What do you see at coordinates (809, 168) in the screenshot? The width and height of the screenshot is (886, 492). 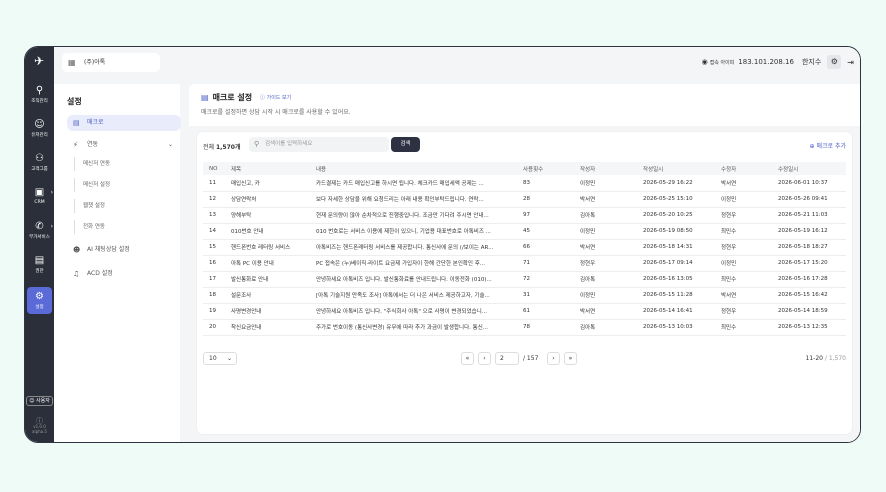 I see `column-header: 수정일시` at bounding box center [809, 168].